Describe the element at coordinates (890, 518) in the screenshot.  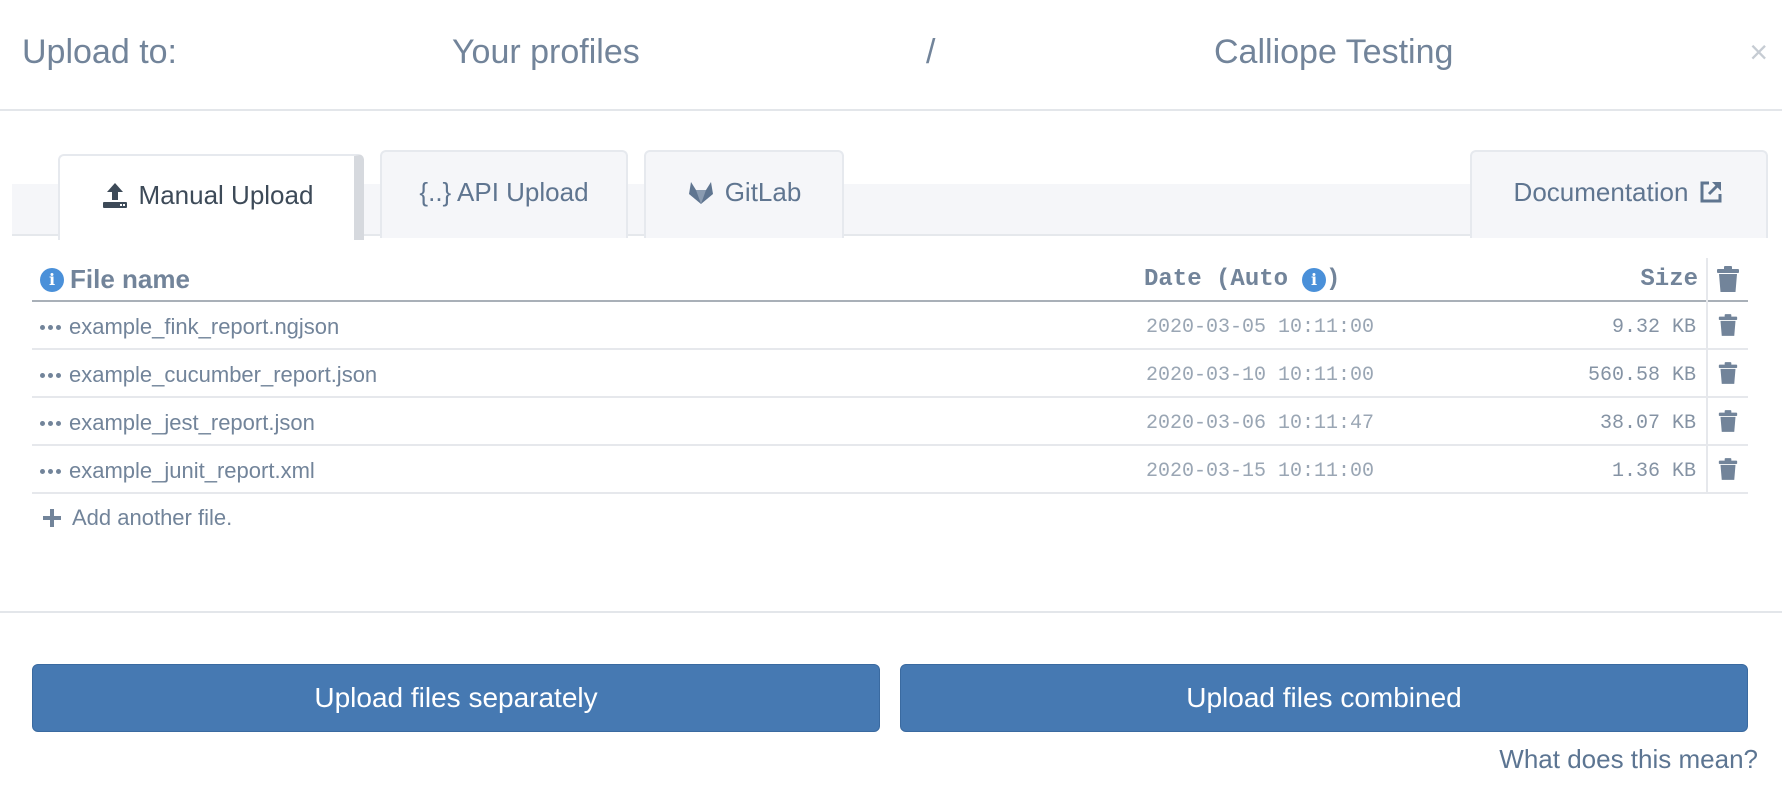
I see `add-file-button: Add another file.` at that location.